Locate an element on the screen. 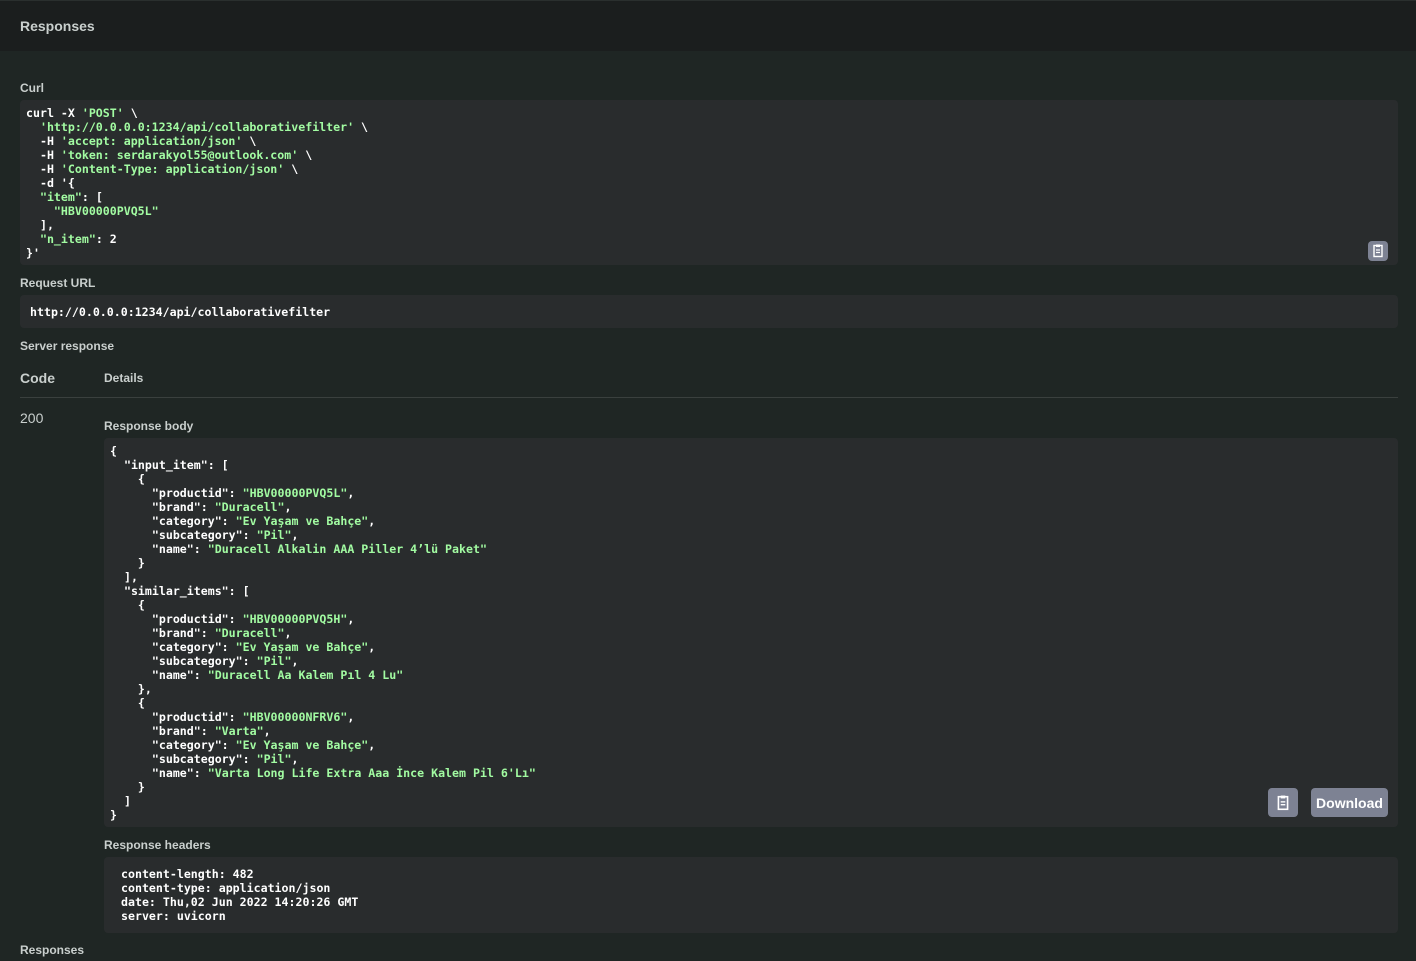 This screenshot has width=1416, height=961. responses-header-bar: Responses is located at coordinates (708, 25).